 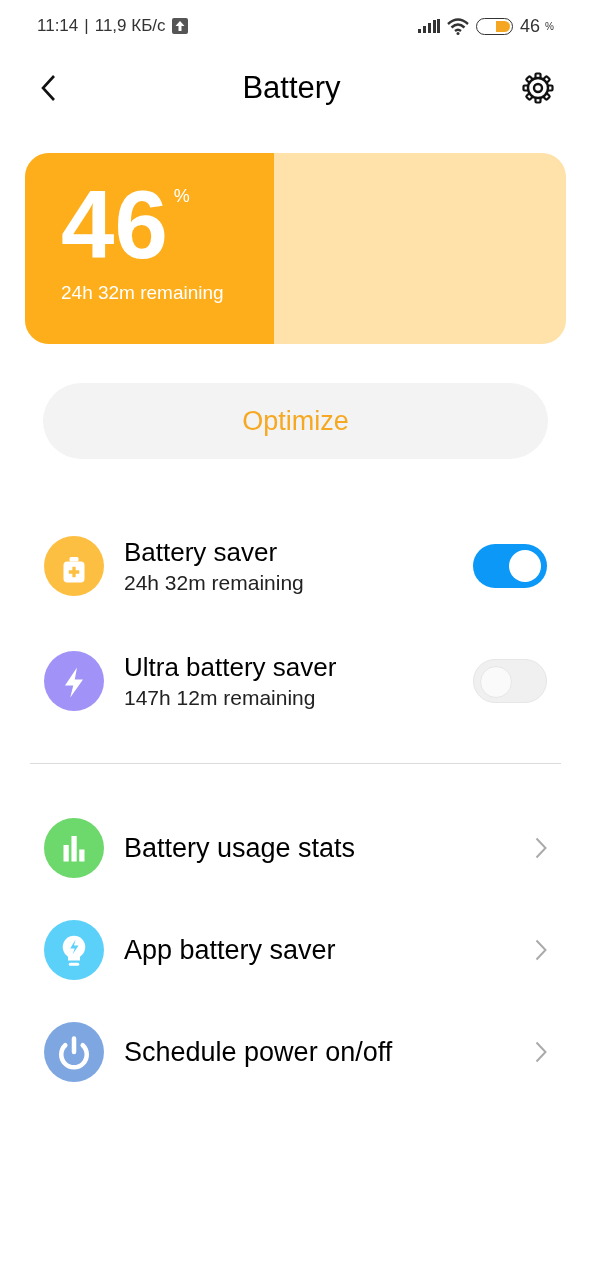 I want to click on signal-icon, so click(x=429, y=26).